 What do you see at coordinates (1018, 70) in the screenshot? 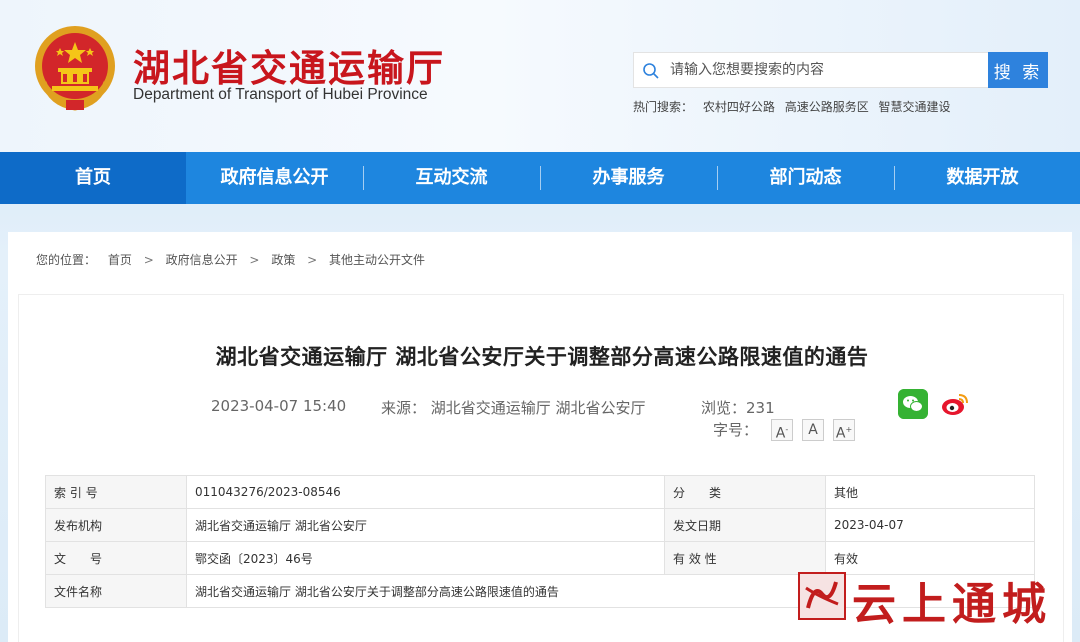
I see `search-button: 搜 索` at bounding box center [1018, 70].